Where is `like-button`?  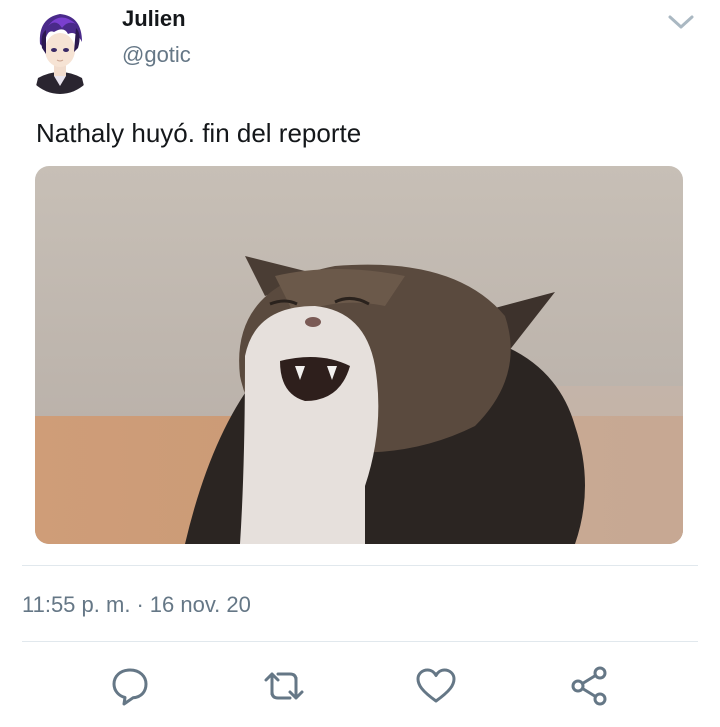
like-button is located at coordinates (436, 686).